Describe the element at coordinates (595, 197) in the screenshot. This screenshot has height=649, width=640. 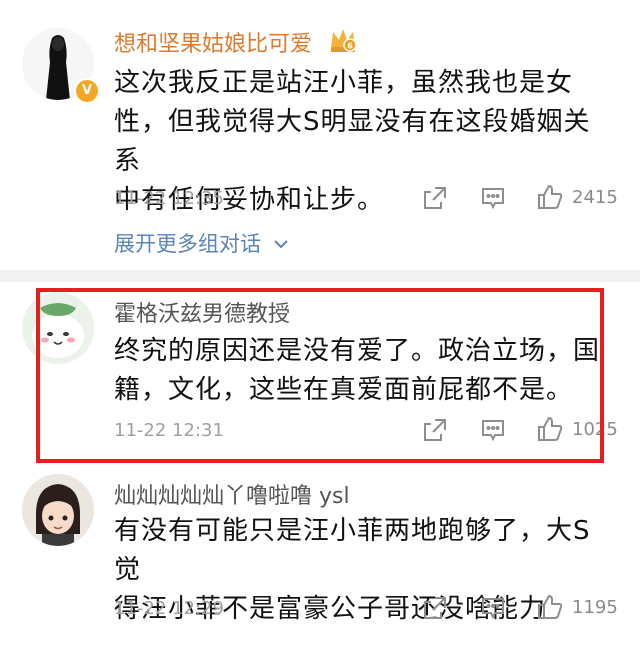
I see `like-count: 2415` at that location.